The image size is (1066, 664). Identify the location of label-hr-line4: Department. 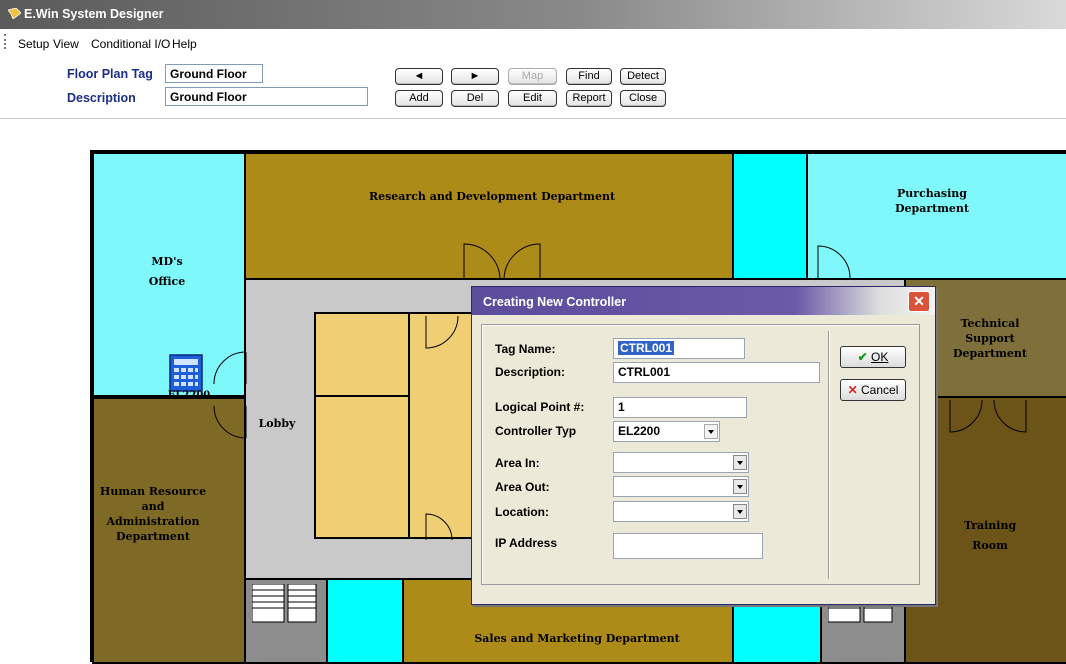
(153, 536).